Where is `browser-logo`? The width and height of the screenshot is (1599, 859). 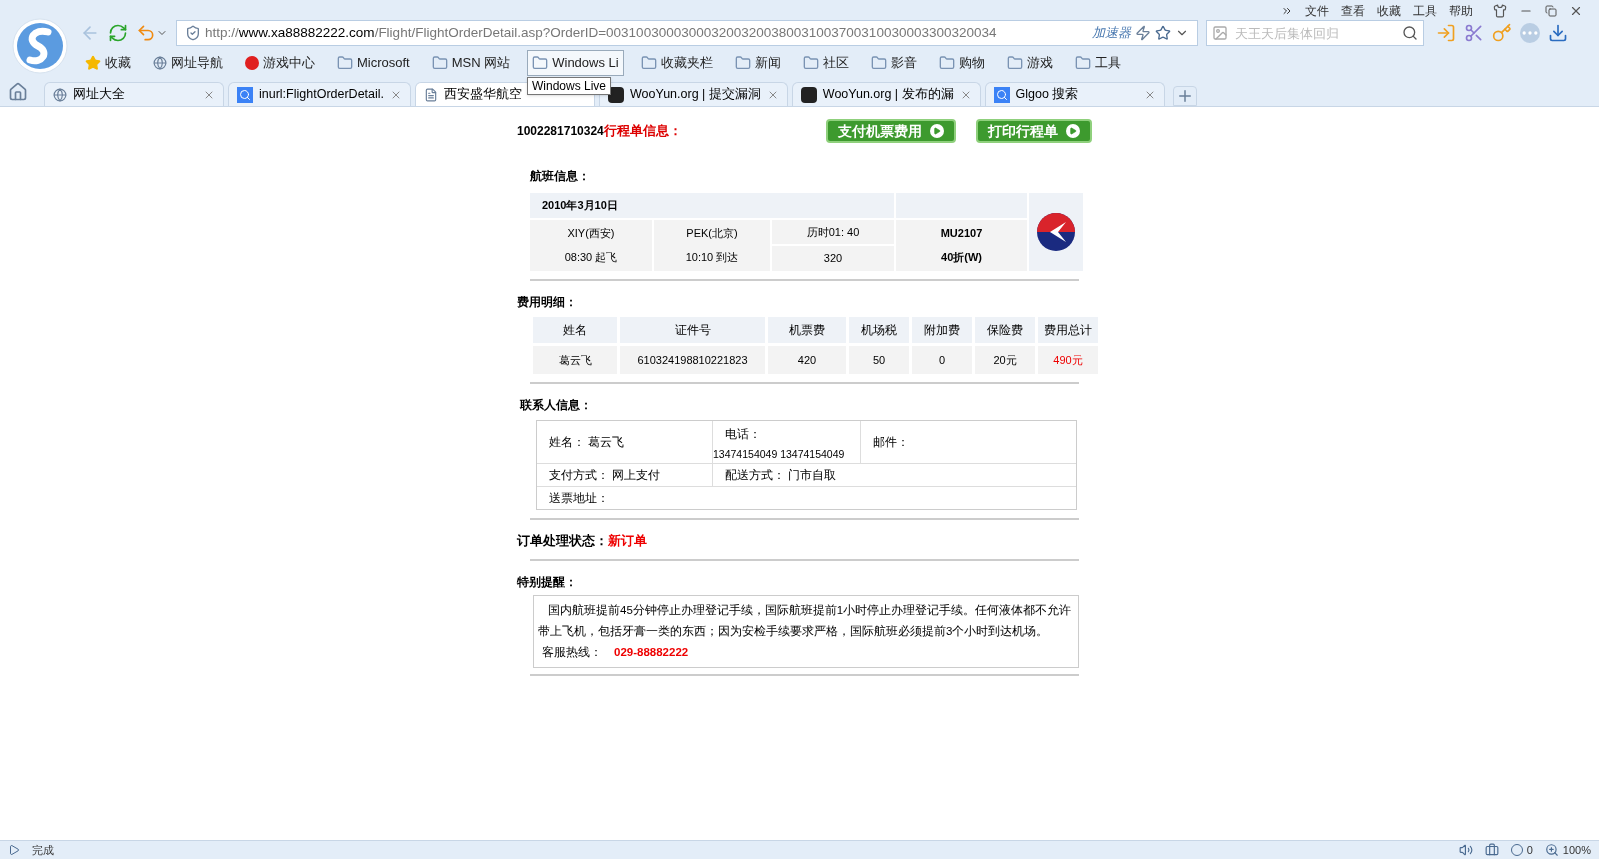
browser-logo is located at coordinates (40, 46).